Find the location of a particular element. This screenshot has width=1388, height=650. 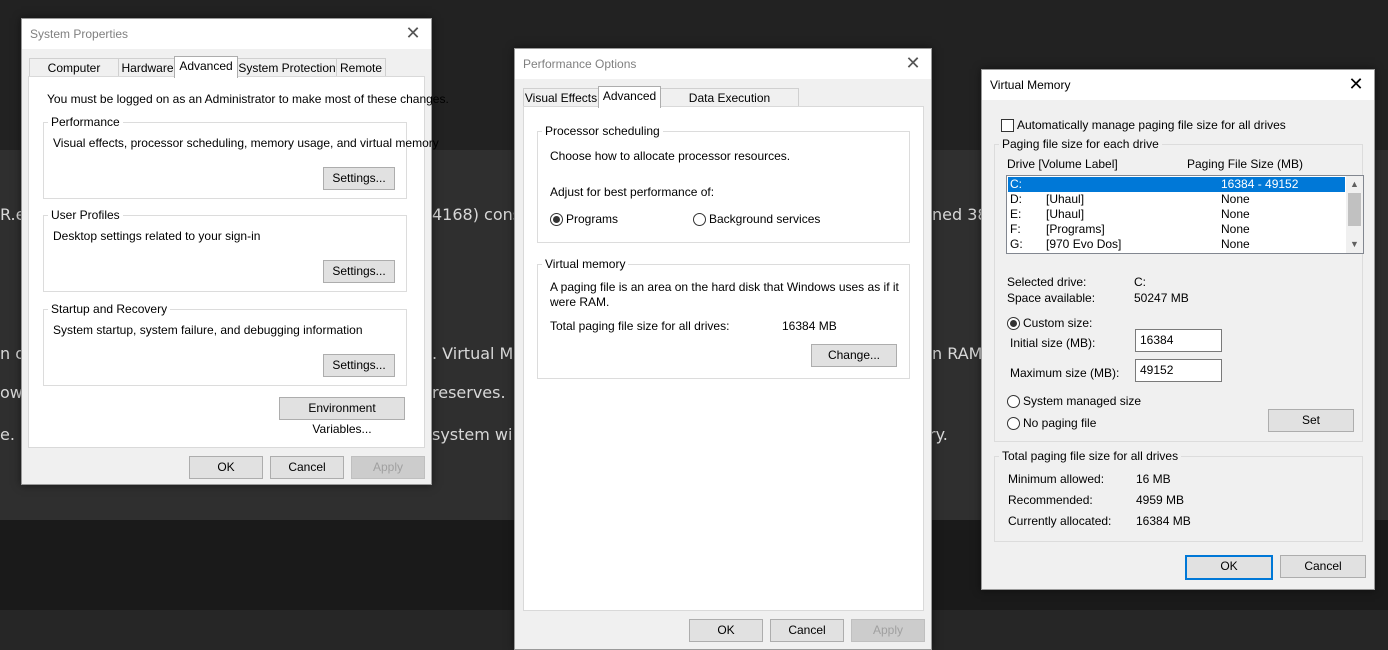

drive-letter: G: is located at coordinates (1016, 244).